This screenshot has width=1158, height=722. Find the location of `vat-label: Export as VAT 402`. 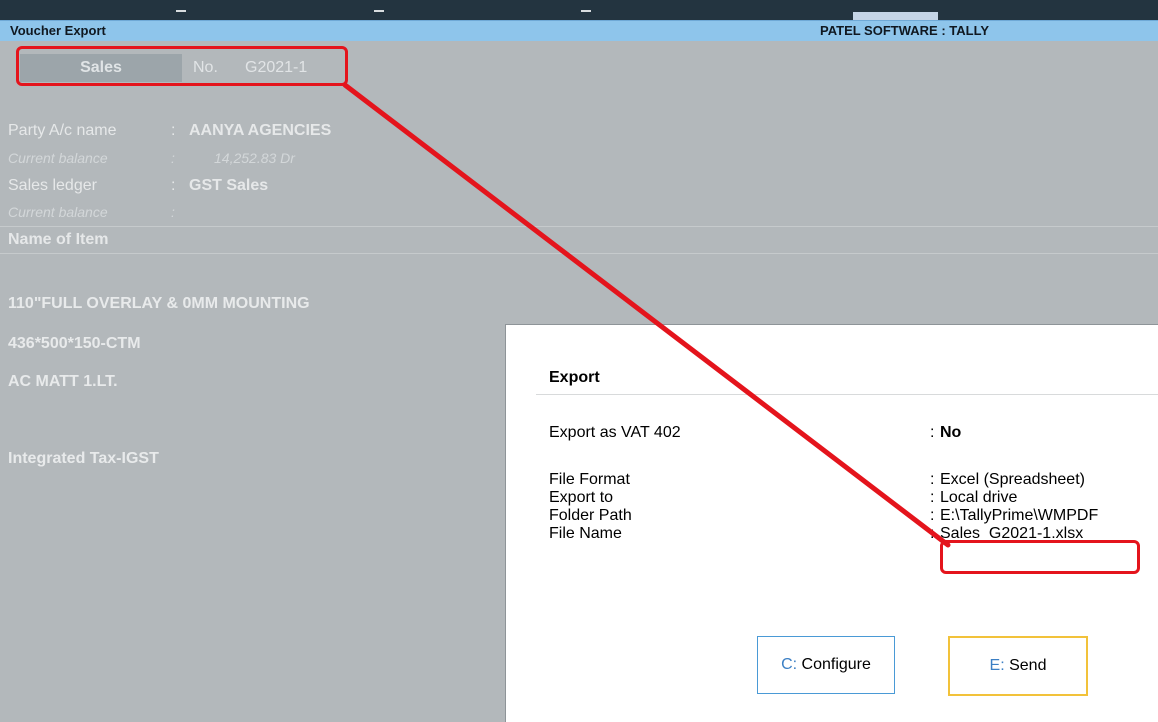

vat-label: Export as VAT 402 is located at coordinates (615, 432).